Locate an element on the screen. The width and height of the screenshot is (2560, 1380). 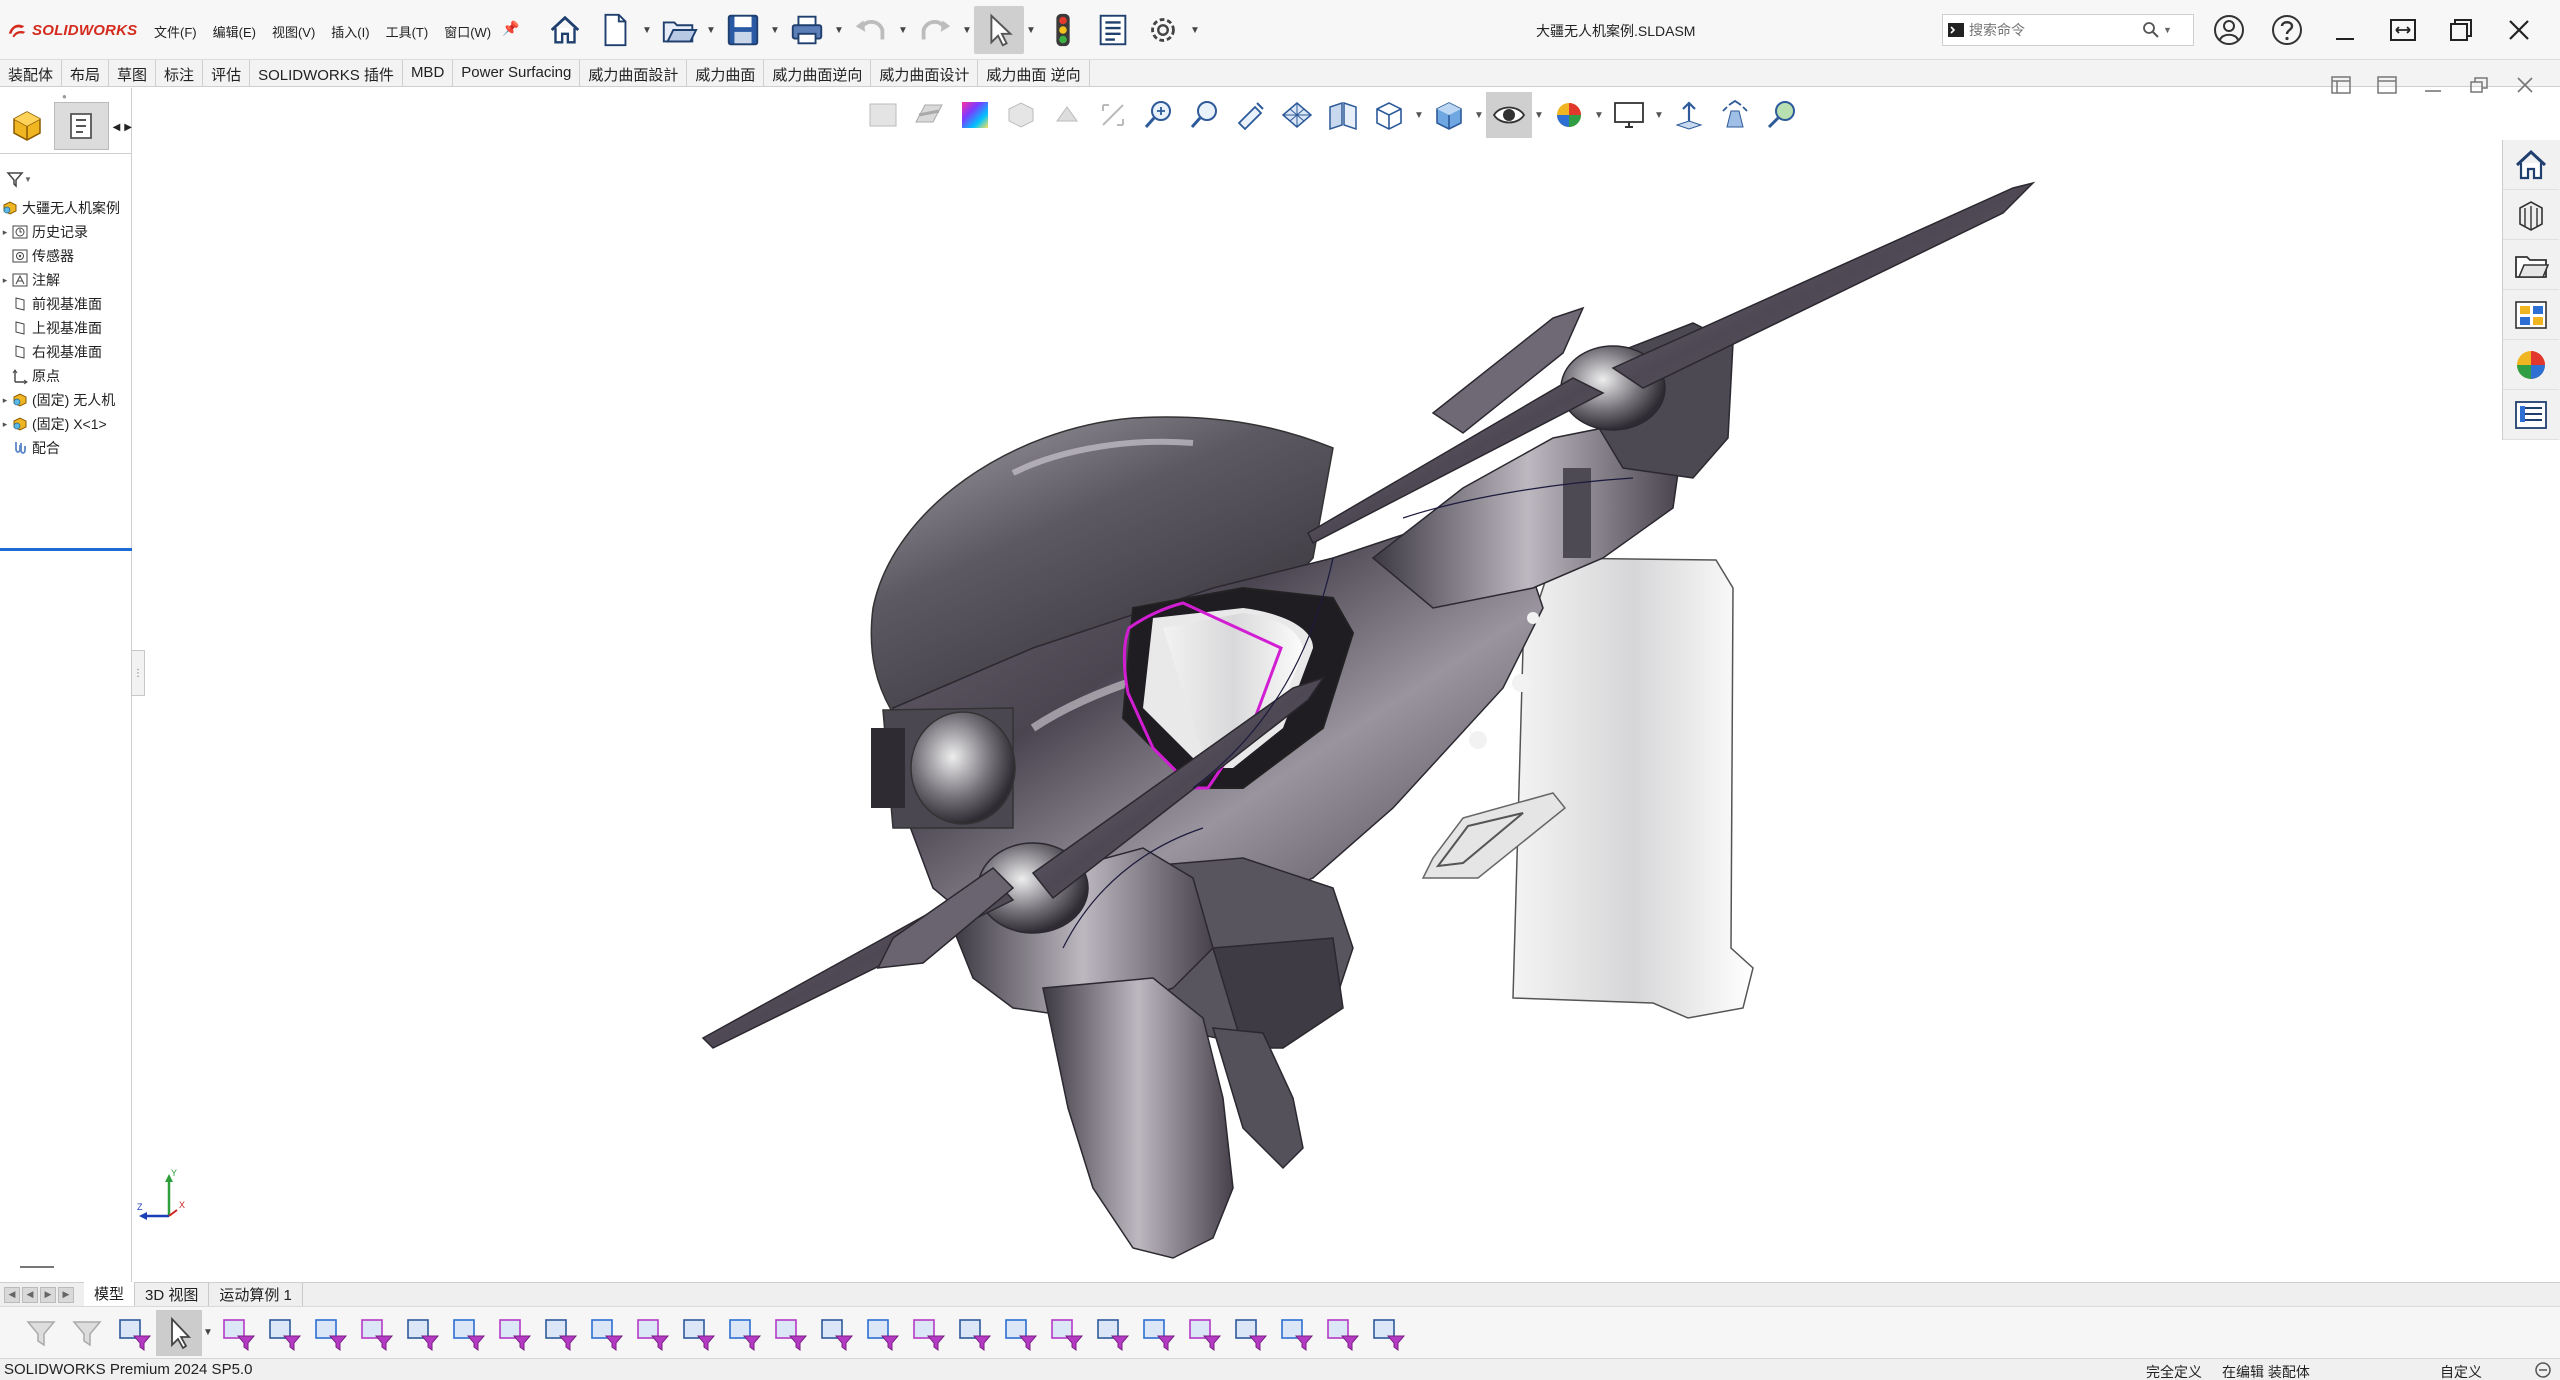
task-pane-appearances is located at coordinates (2531, 365).